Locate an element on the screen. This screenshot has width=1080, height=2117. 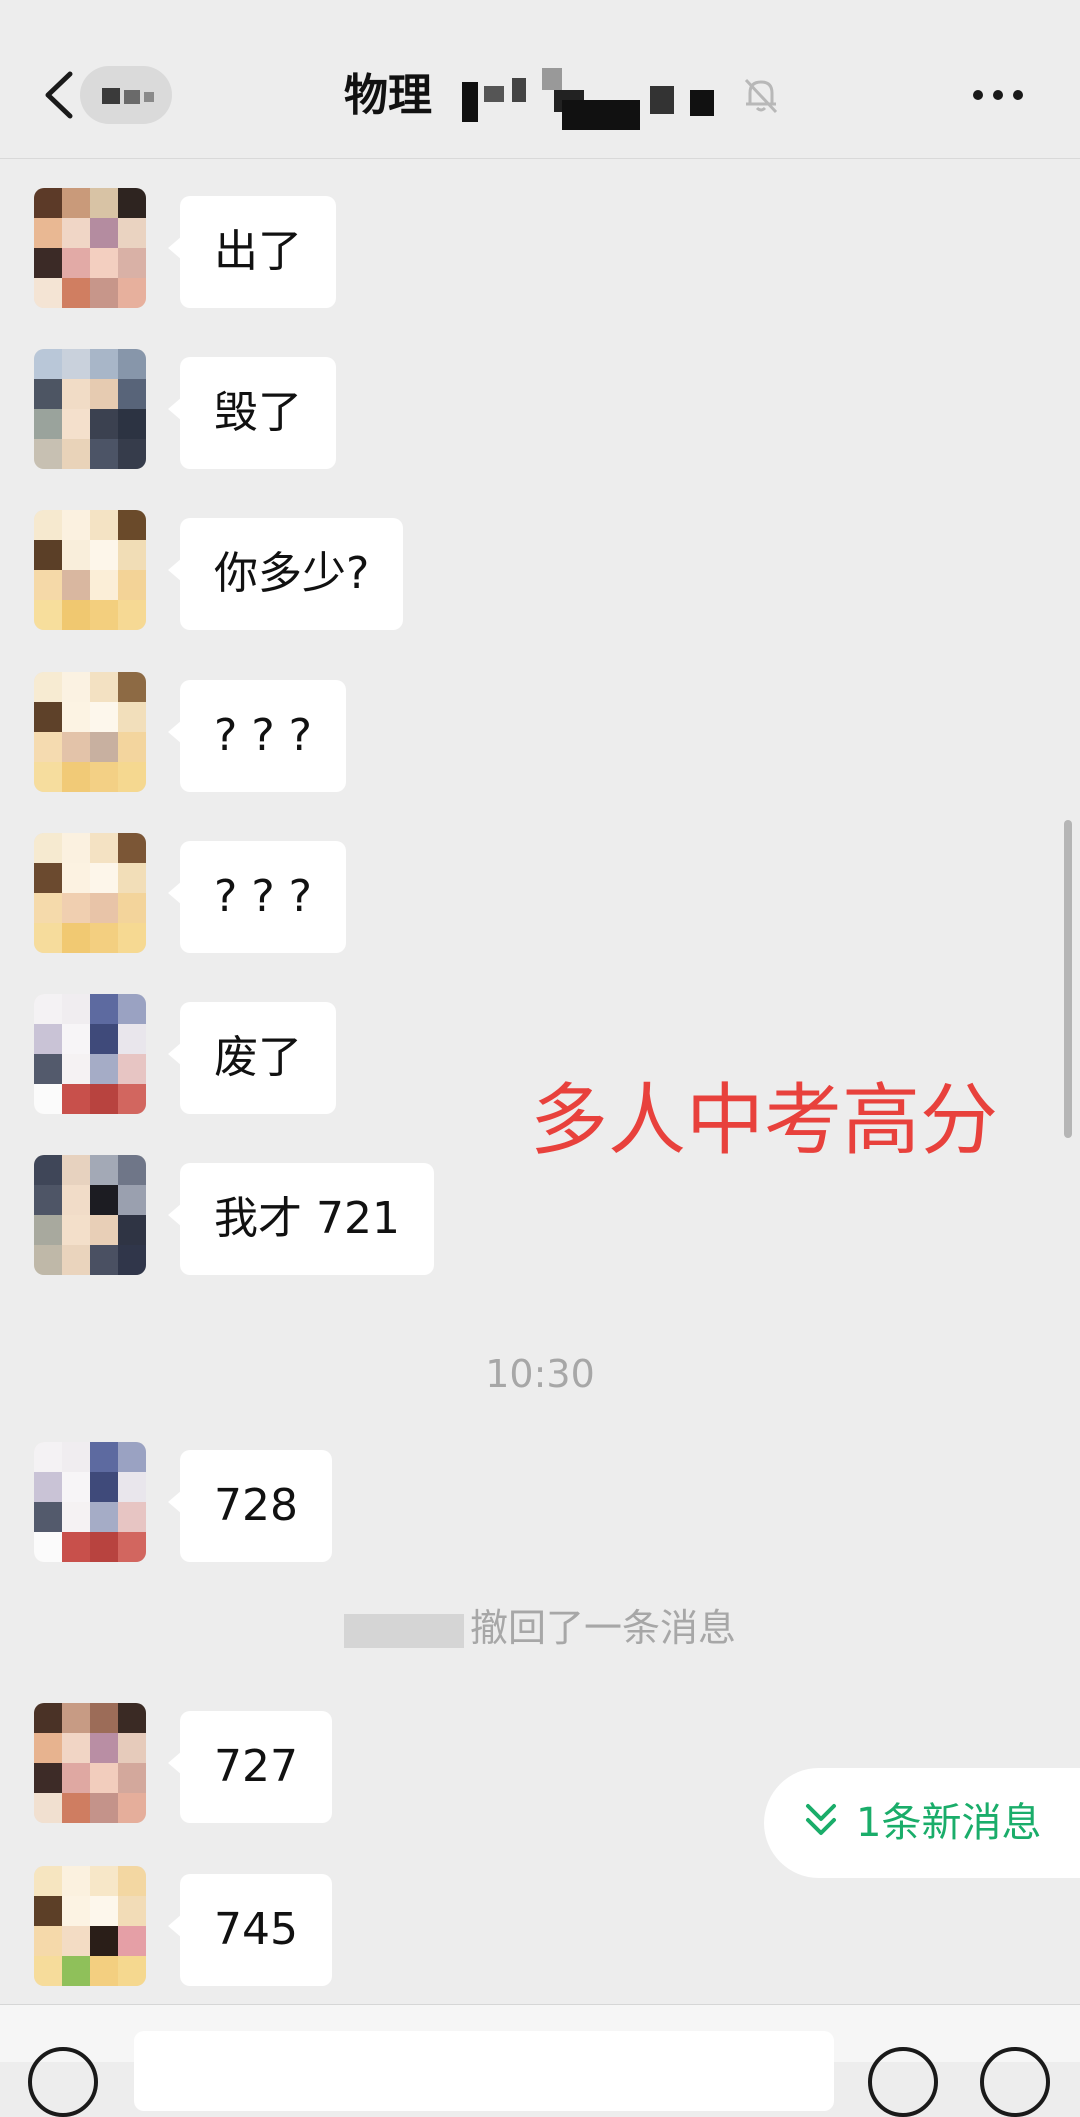
recall-notice: 撤回了一条消息 is located at coordinates (540, 1628).